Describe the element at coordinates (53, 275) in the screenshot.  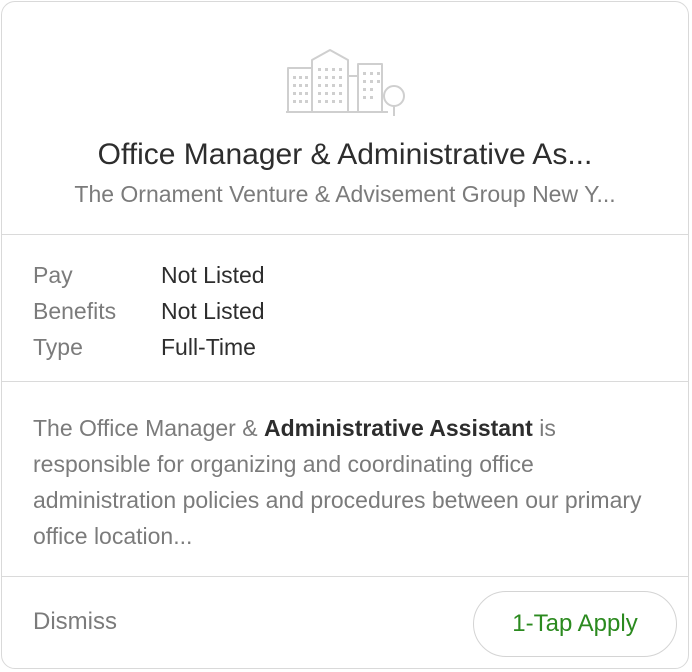
I see `detail-label: Pay` at that location.